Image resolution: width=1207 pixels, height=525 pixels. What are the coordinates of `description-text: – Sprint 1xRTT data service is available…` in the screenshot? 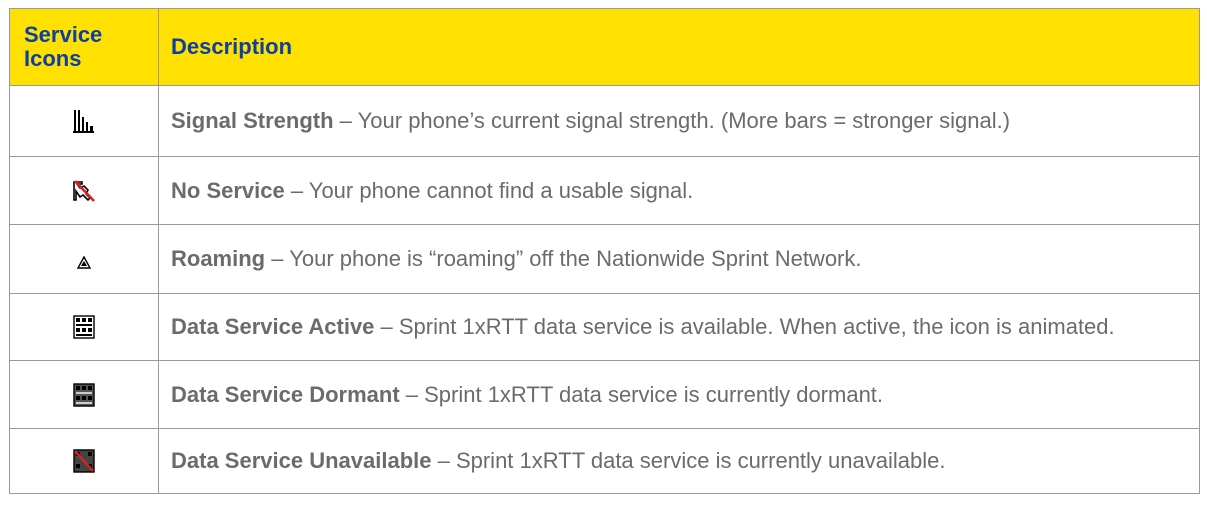 It's located at (744, 326).